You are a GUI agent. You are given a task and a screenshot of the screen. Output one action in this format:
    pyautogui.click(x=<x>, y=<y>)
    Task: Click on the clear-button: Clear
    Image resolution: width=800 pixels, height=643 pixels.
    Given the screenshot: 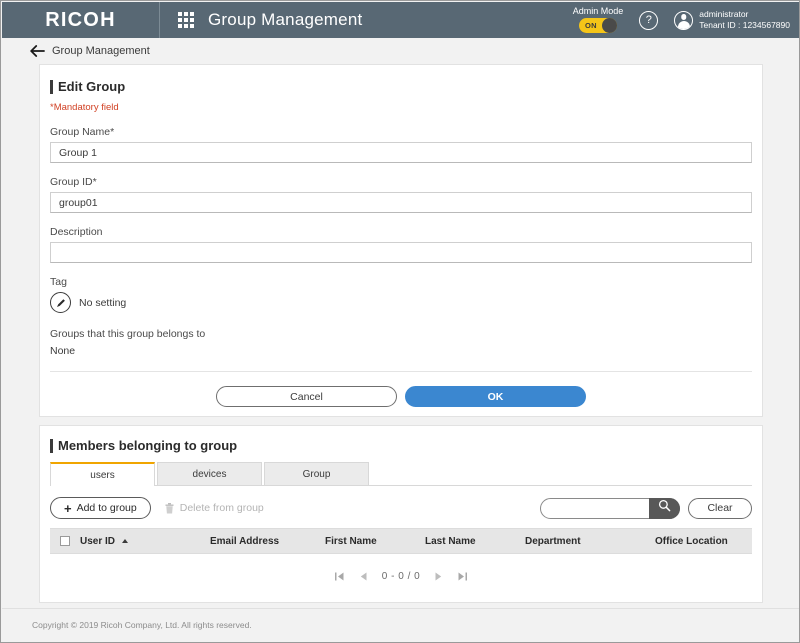 What is the action you would take?
    pyautogui.click(x=720, y=508)
    